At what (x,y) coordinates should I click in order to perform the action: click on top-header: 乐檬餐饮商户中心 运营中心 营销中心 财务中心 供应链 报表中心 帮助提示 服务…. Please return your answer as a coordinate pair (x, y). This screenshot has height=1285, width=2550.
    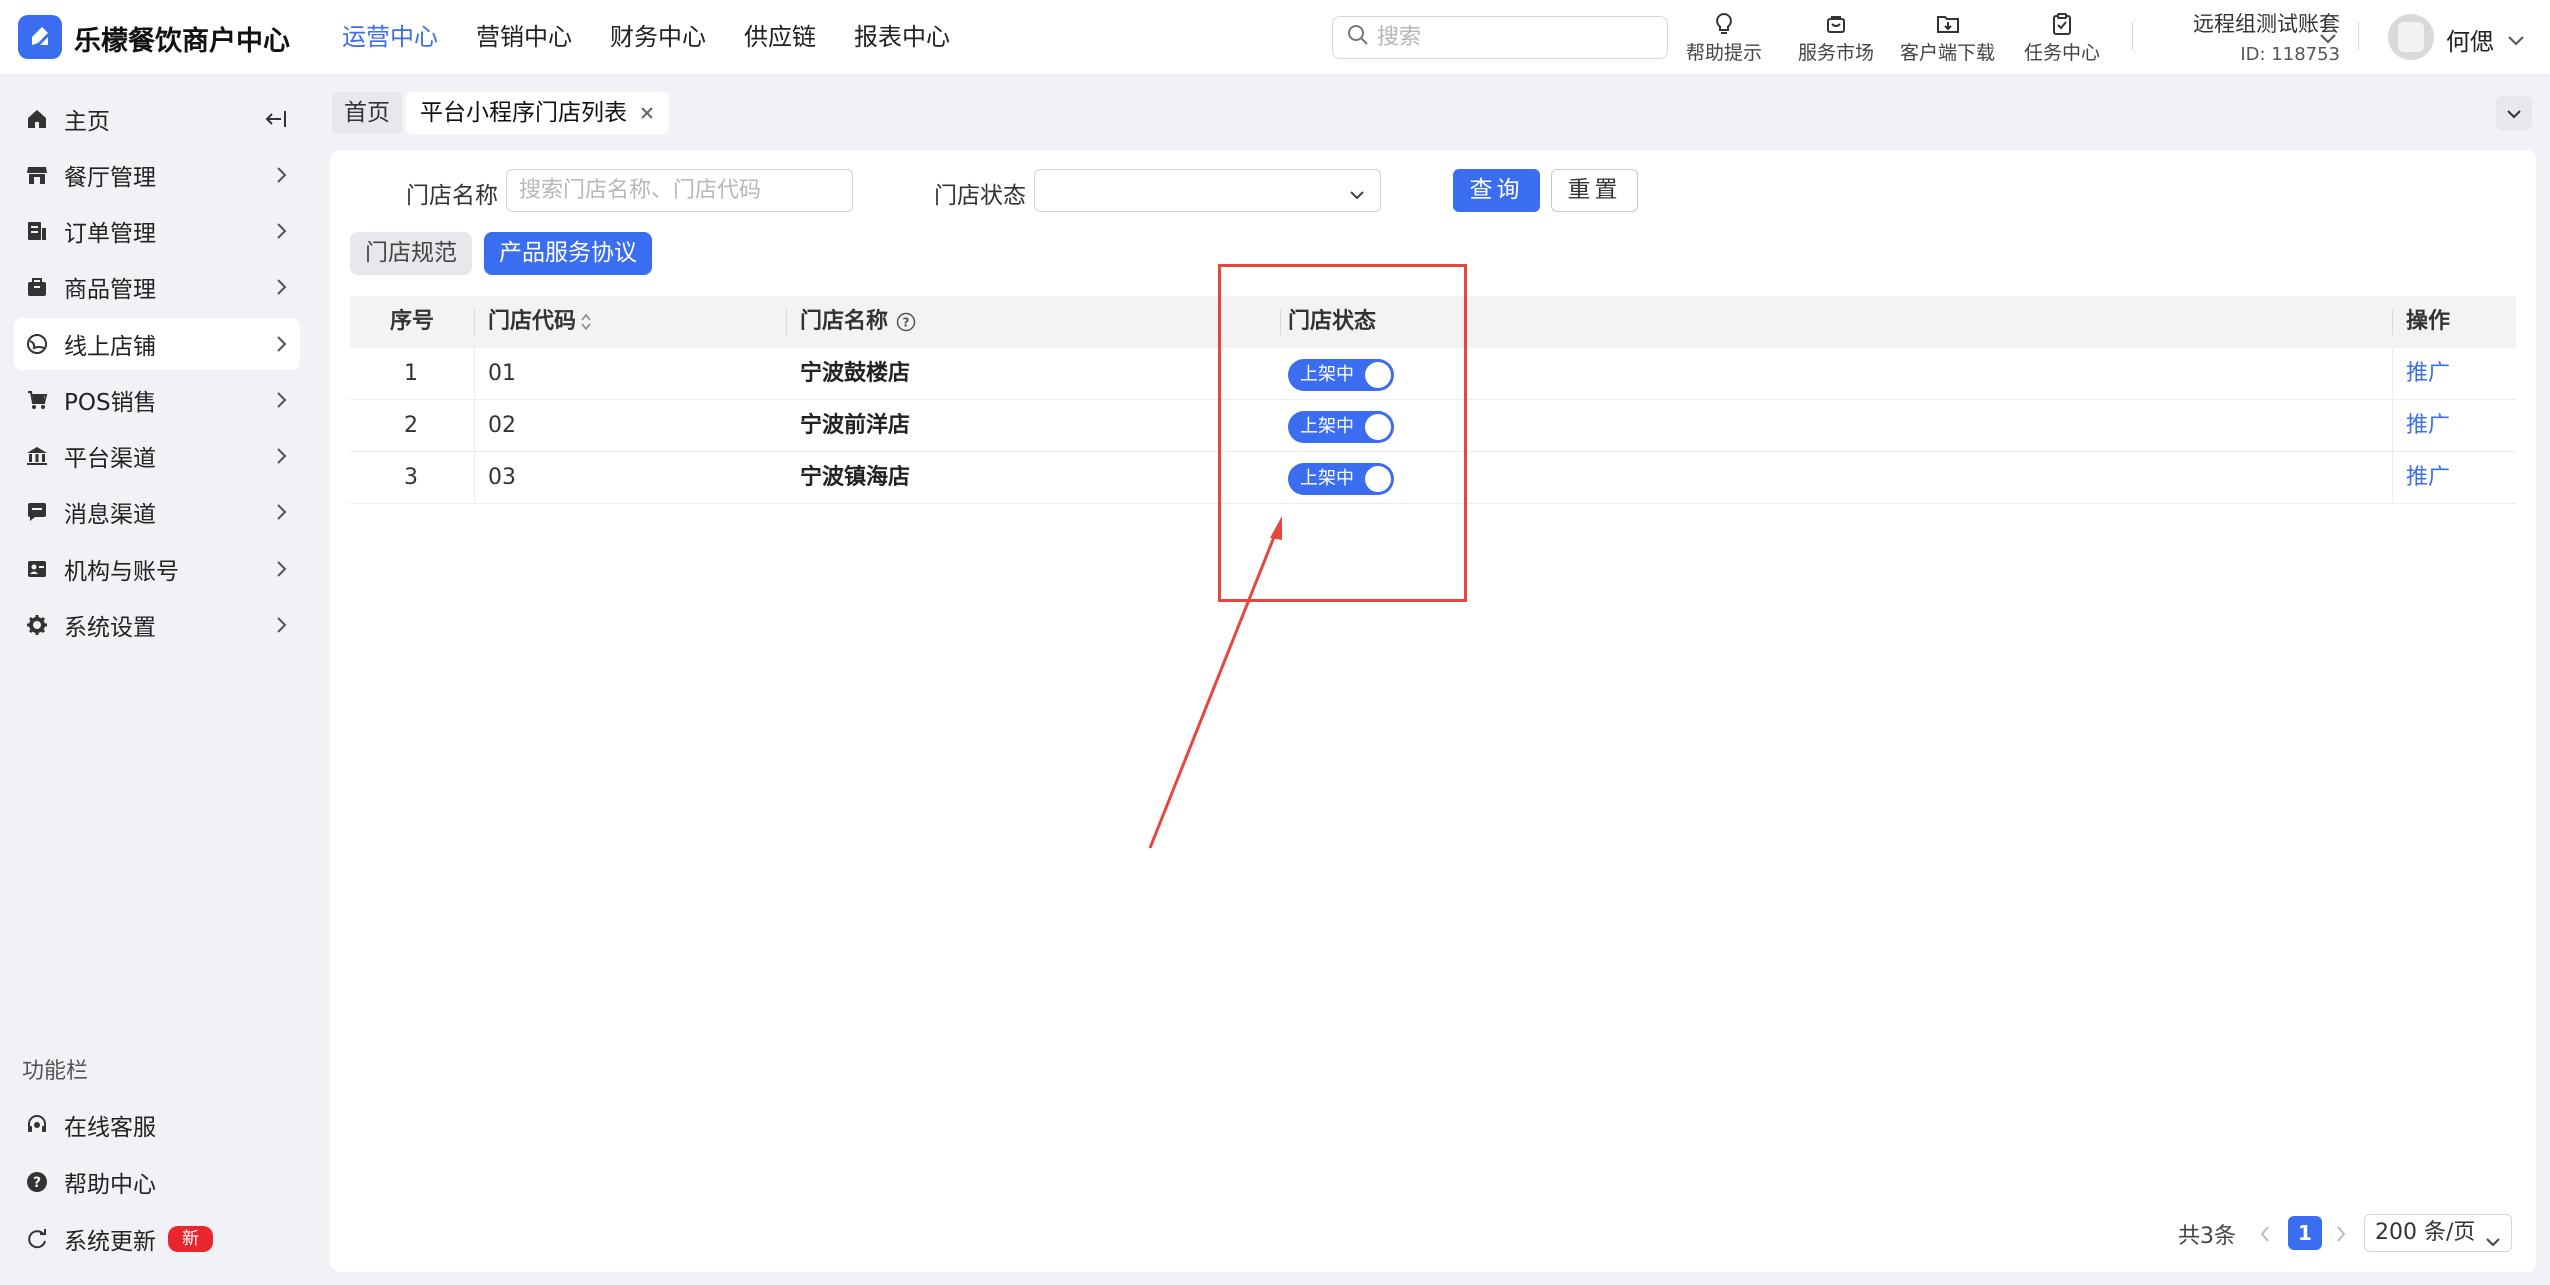
    Looking at the image, I should click on (1275, 37).